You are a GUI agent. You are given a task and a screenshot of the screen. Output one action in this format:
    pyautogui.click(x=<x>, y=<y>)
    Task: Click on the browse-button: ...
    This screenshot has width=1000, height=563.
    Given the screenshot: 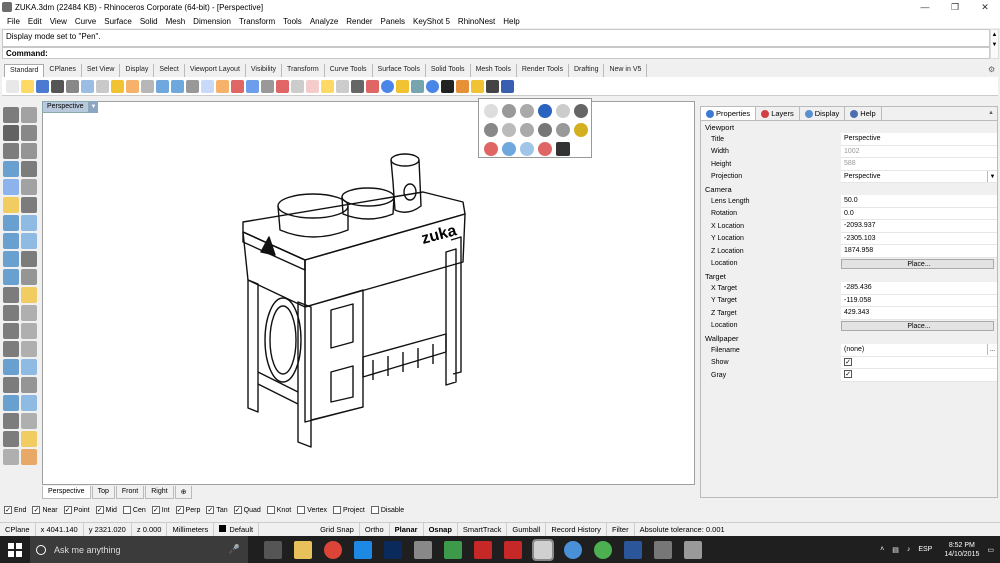 What is the action you would take?
    pyautogui.click(x=992, y=349)
    